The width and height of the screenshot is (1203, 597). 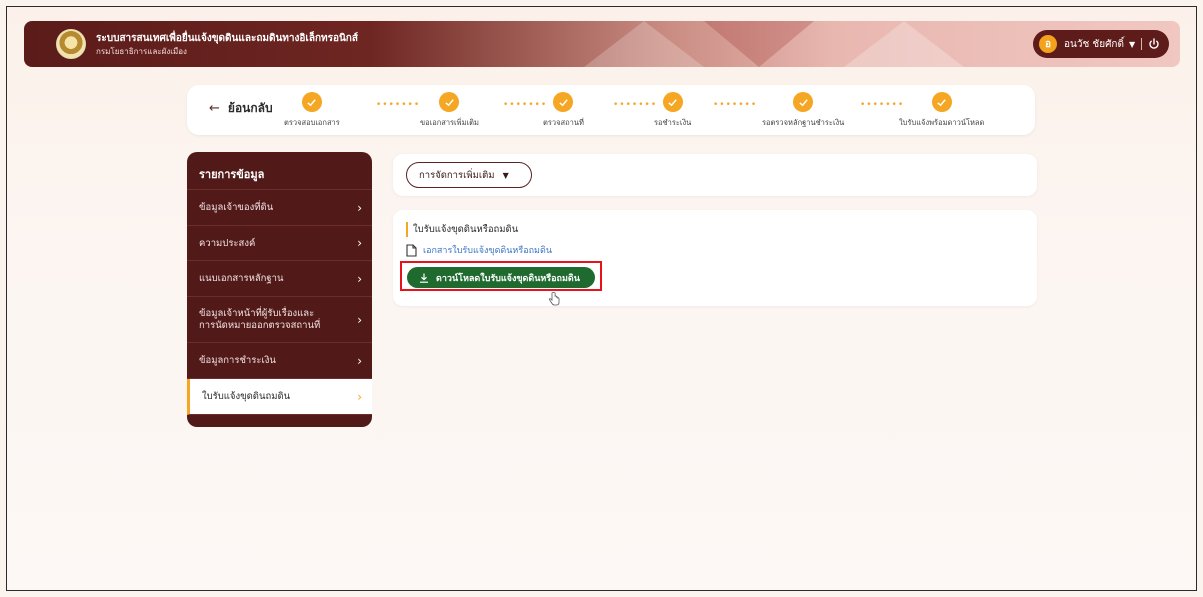 I want to click on download-button-label: ดาวน์โหลดใบรับแจ้งขุดดินหรือถมดิน, so click(x=508, y=278).